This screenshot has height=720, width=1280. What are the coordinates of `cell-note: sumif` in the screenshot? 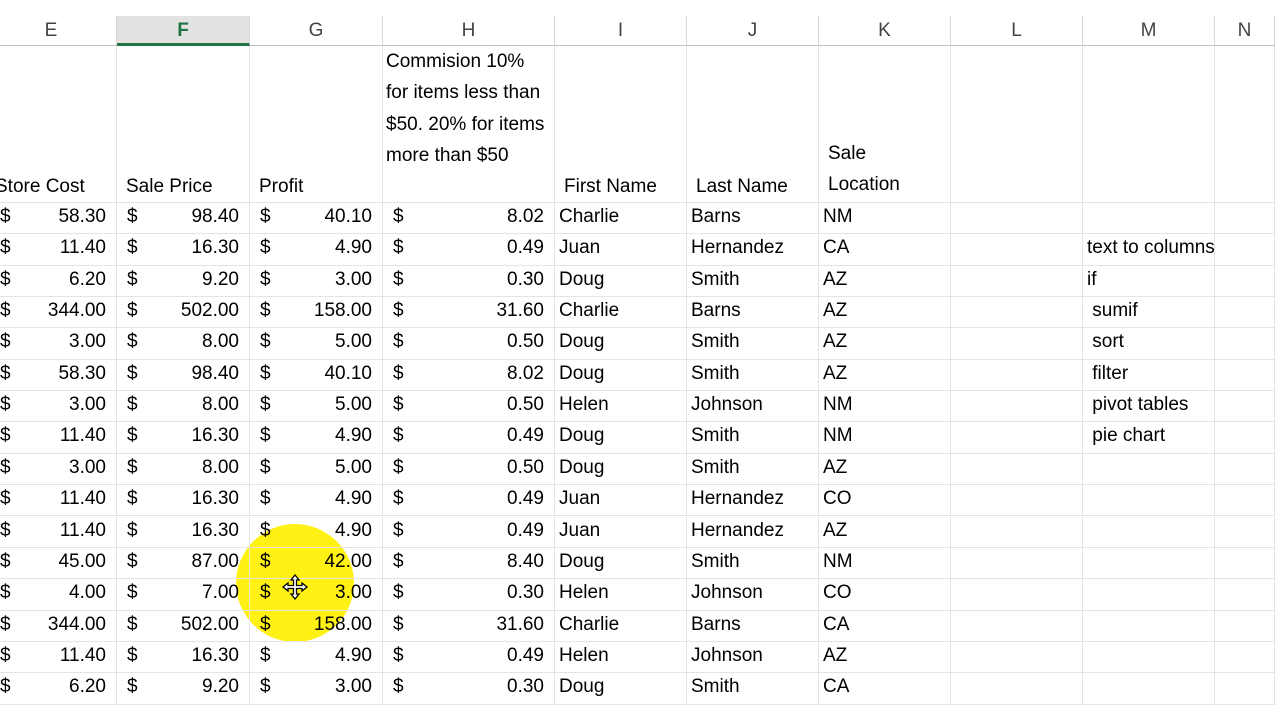 It's located at (1149, 313).